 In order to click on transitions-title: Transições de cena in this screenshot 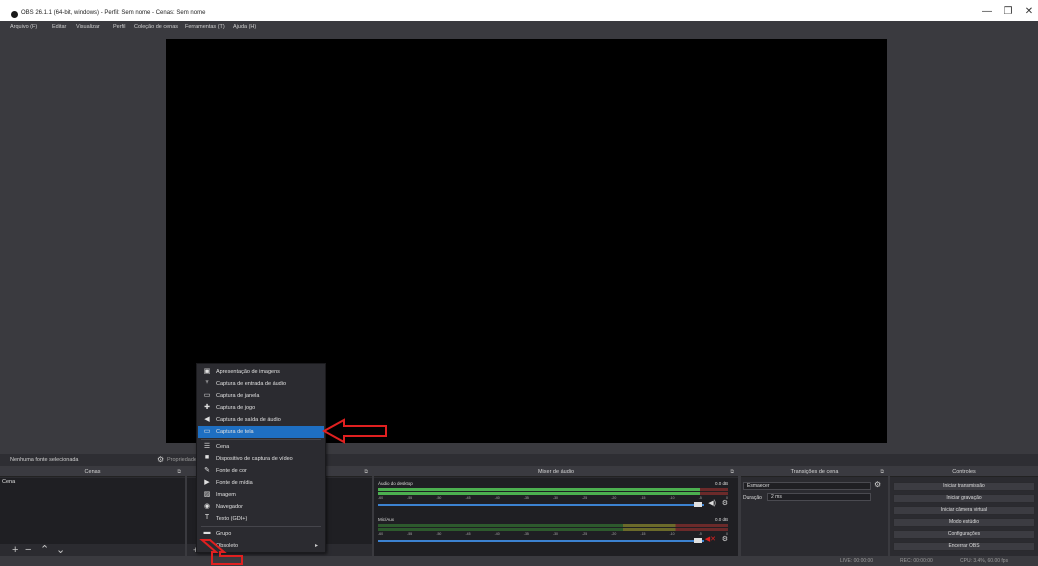, I will do `click(814, 472)`.